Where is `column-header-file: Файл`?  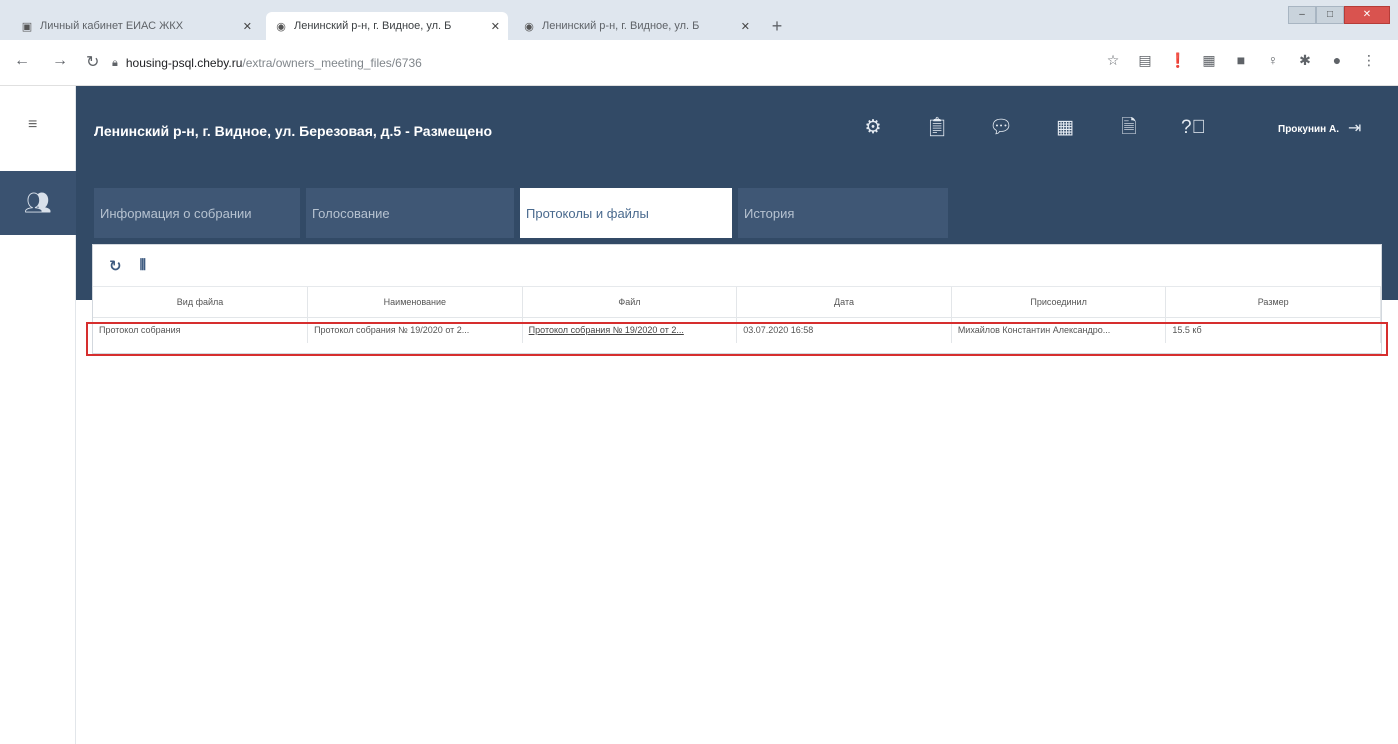 column-header-file: Файл is located at coordinates (630, 302).